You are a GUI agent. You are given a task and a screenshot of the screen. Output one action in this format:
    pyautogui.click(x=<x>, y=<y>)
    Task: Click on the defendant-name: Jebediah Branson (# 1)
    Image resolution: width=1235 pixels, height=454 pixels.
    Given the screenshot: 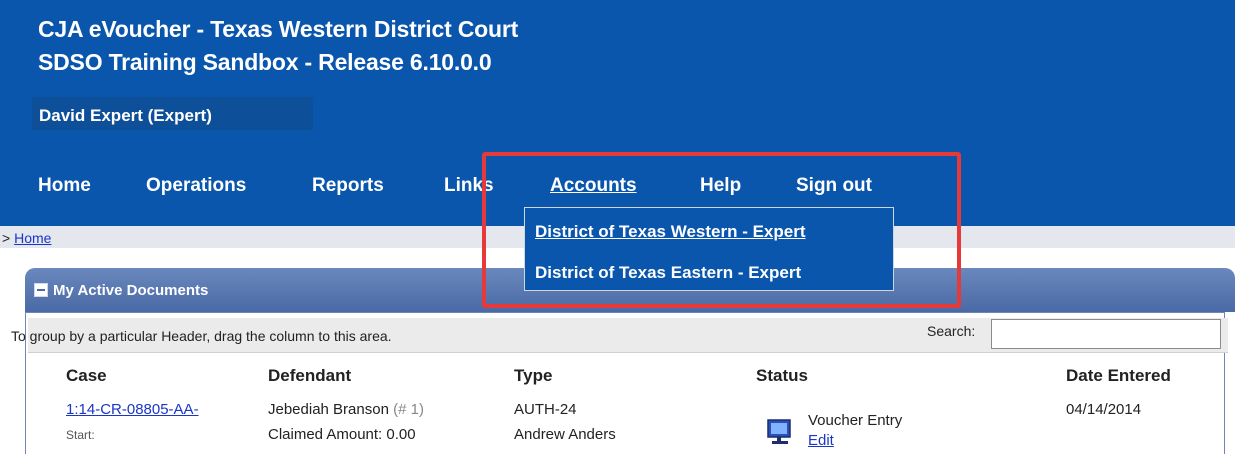 What is the action you would take?
    pyautogui.click(x=346, y=409)
    